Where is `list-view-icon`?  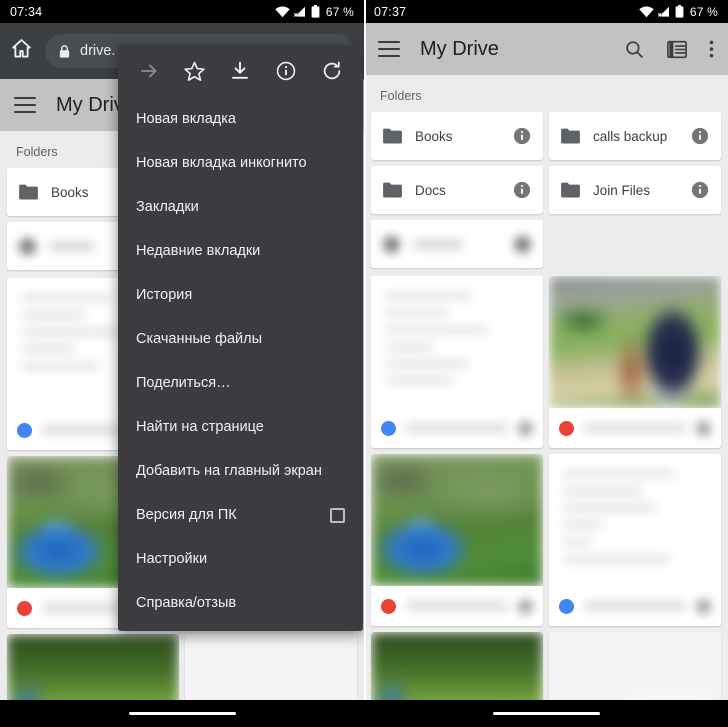
list-view-icon is located at coordinates (677, 49).